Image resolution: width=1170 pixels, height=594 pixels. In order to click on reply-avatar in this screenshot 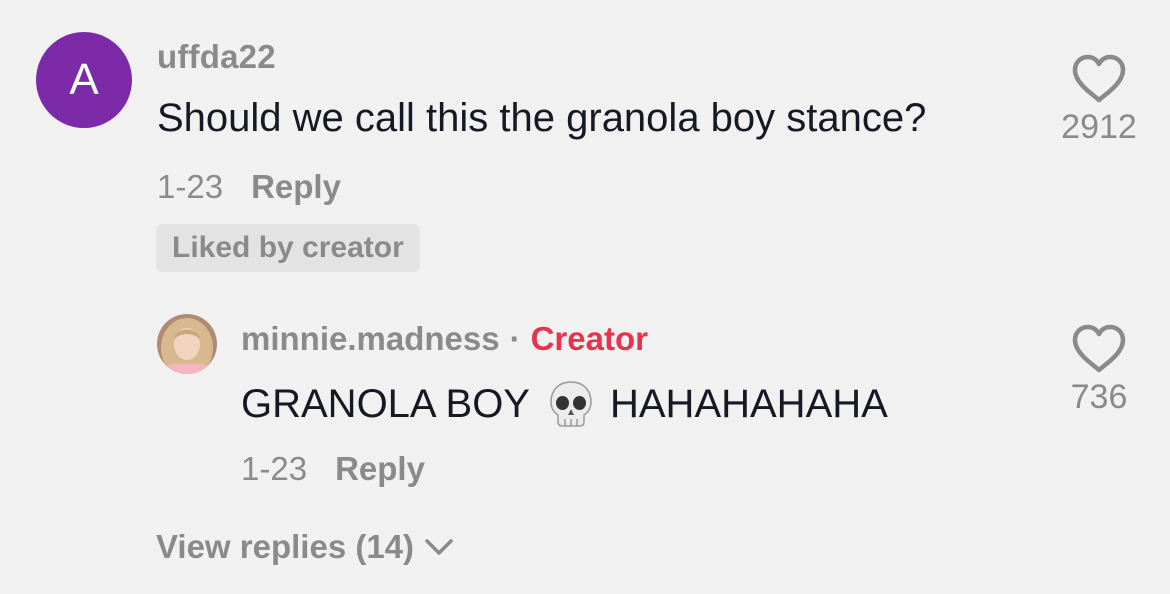, I will do `click(187, 344)`.